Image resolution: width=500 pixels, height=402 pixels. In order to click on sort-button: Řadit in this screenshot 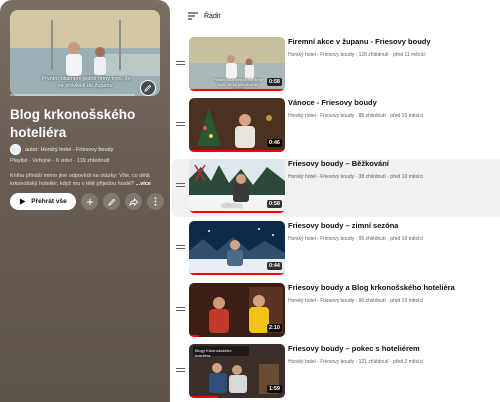, I will do `click(204, 16)`.